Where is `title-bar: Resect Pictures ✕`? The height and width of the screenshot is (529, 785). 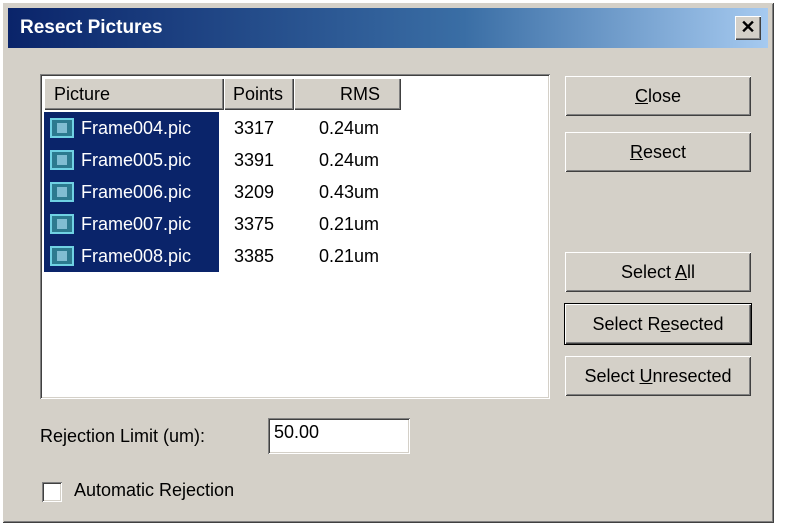 title-bar: Resect Pictures ✕ is located at coordinates (388, 28).